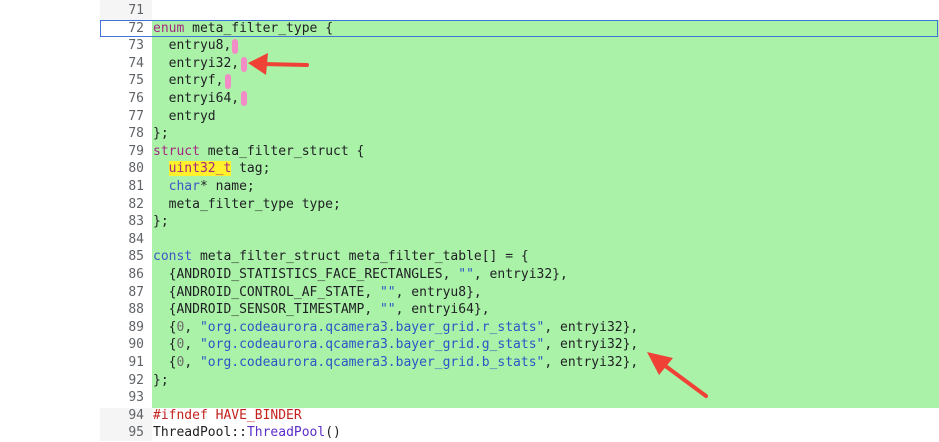 The image size is (939, 442). Describe the element at coordinates (519, 99) in the screenshot. I see `code-line: 76 entryi64,` at that location.